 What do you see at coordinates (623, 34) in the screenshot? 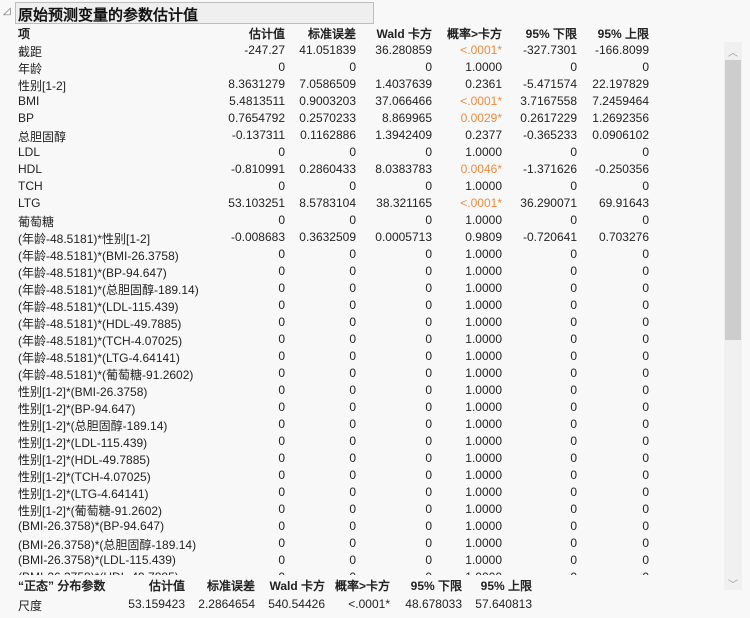
I see `upper-95-cell: 95% 上限` at bounding box center [623, 34].